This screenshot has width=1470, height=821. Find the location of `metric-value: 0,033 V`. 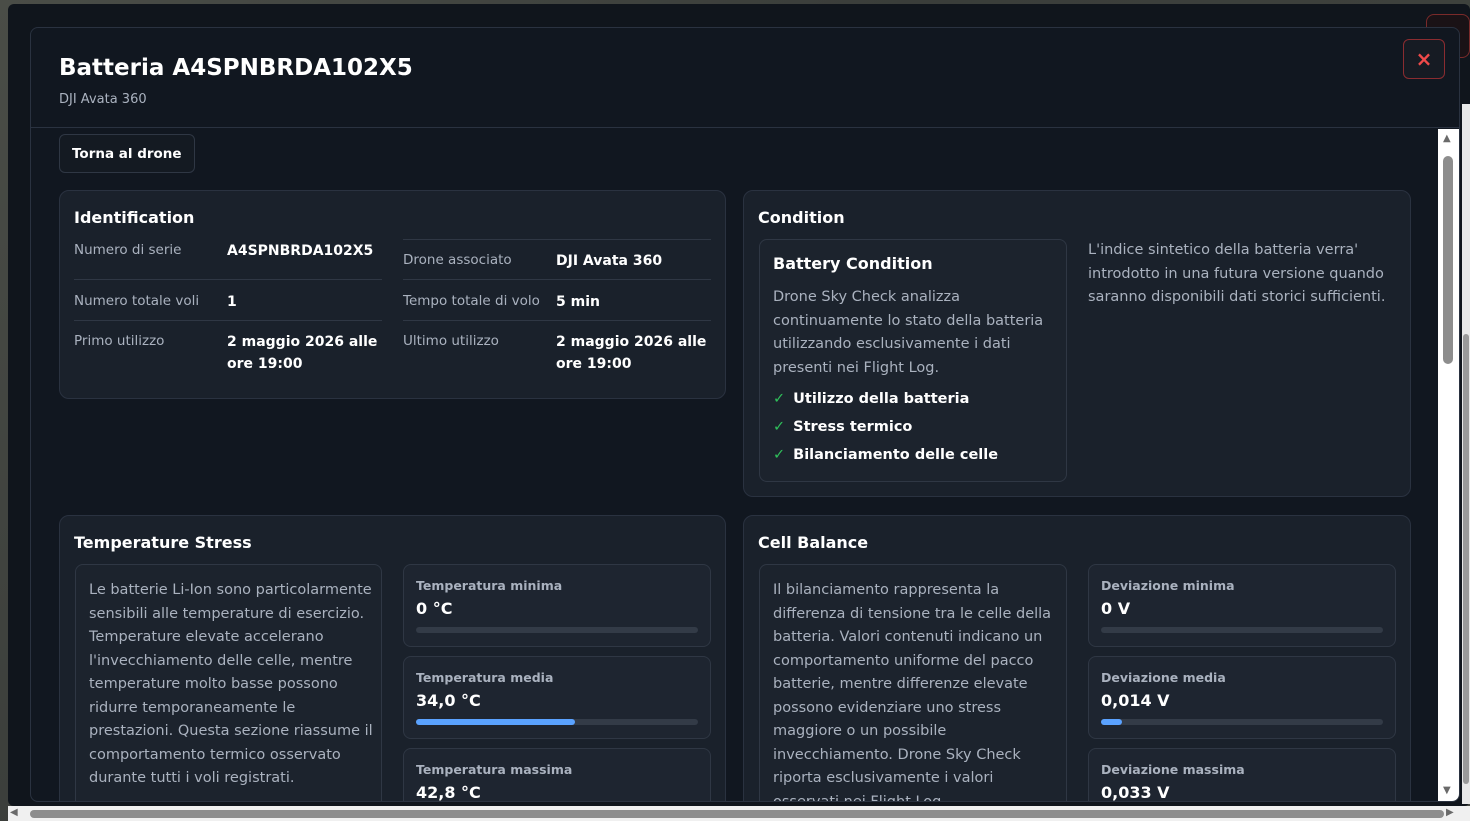

metric-value: 0,033 V is located at coordinates (1135, 792).